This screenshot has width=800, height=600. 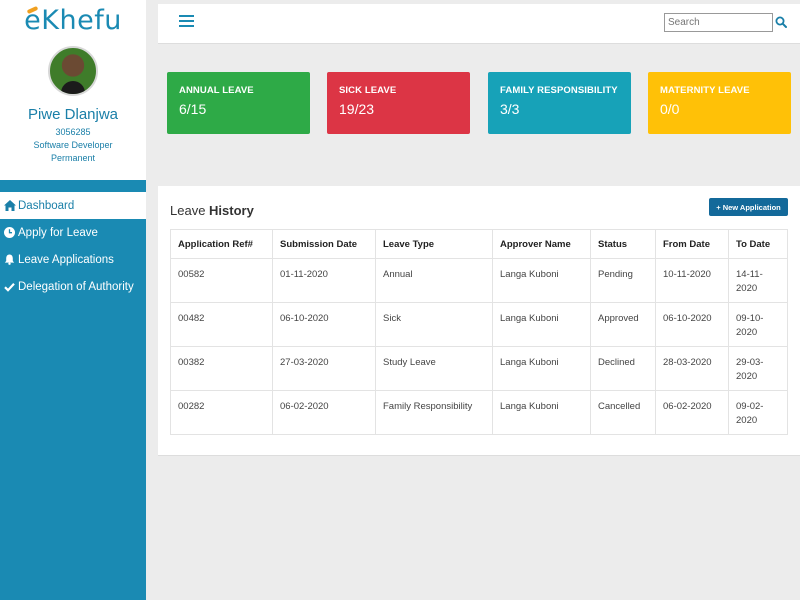 I want to click on search-icon, so click(x=782, y=22).